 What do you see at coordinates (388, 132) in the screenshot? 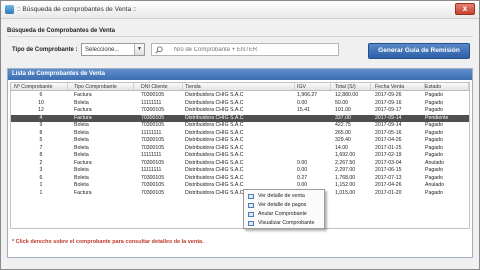
I see `table-cell: 2017-05-16` at bounding box center [388, 132].